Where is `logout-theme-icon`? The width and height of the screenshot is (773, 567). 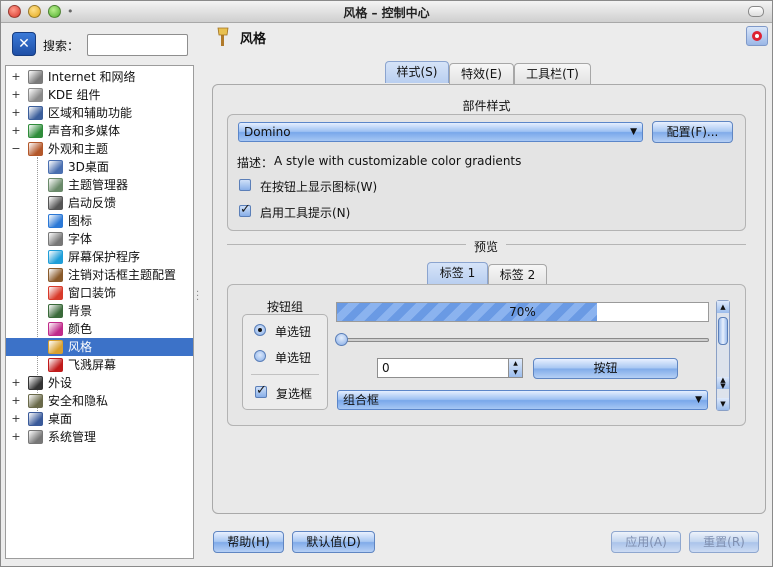
logout-theme-icon is located at coordinates (55, 275).